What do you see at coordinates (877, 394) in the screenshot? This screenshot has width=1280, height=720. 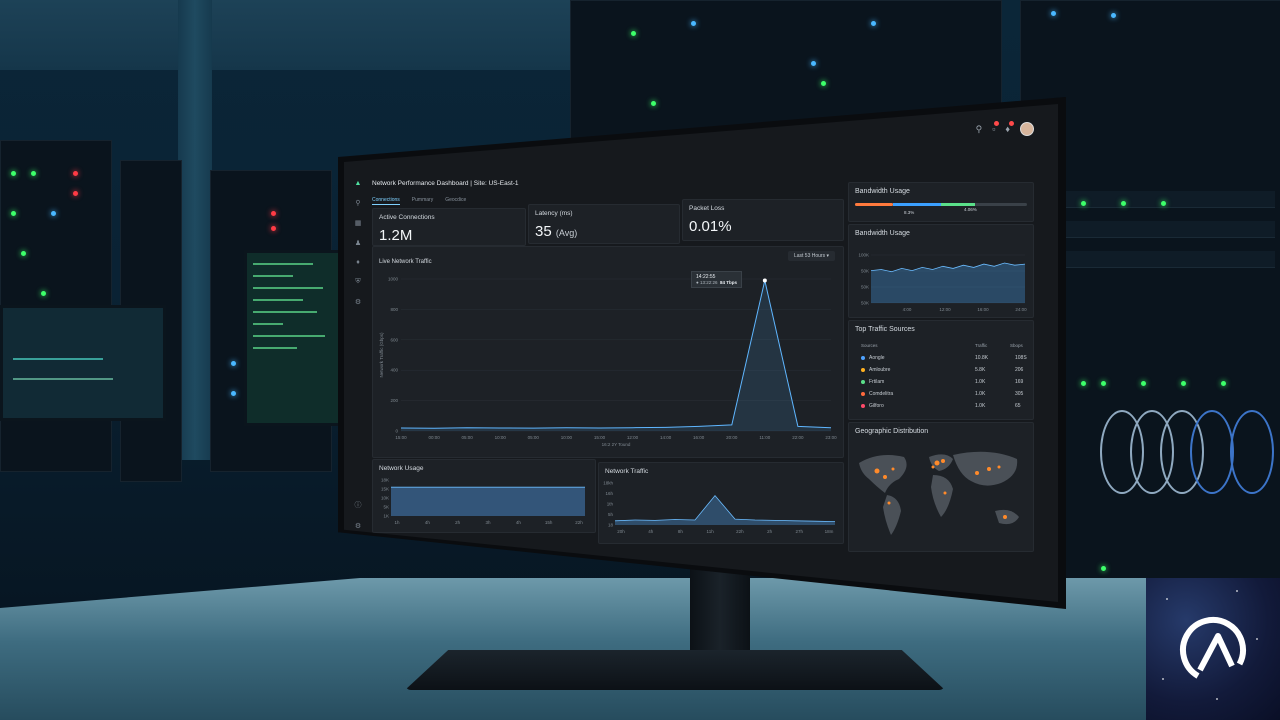 I see `source-name: Comdelitra` at bounding box center [877, 394].